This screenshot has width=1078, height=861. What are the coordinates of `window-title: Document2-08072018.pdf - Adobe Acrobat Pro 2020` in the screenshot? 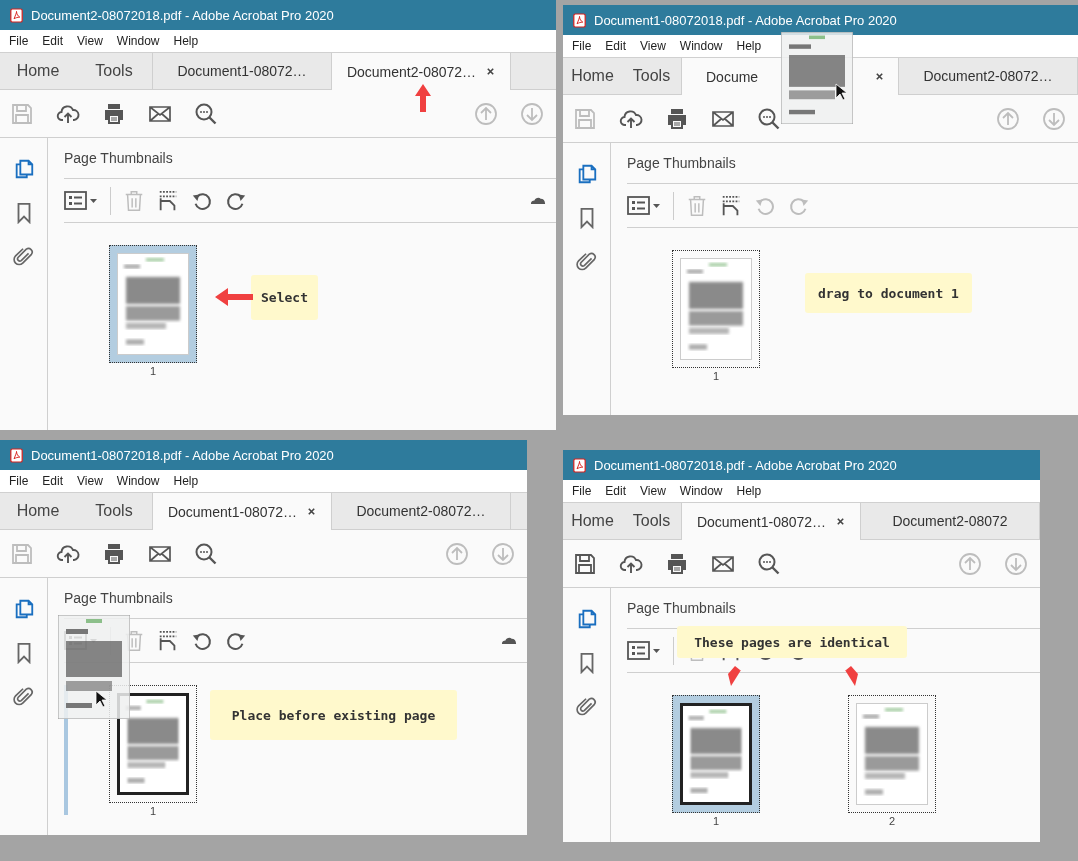 It's located at (182, 15).